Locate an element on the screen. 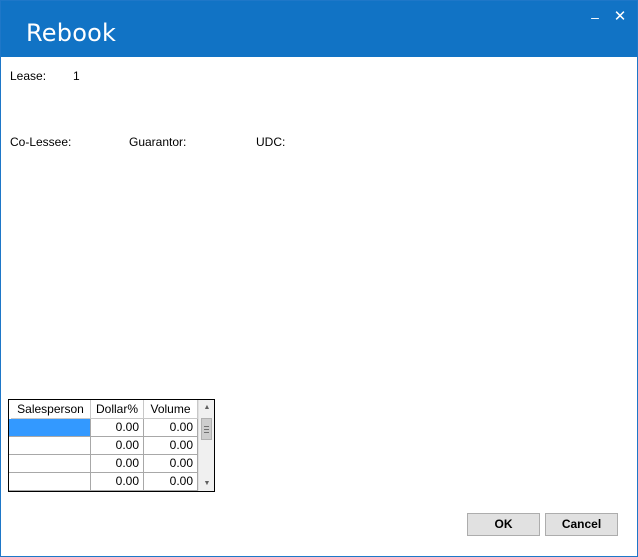 The image size is (638, 557). close-icon: ✕ is located at coordinates (620, 17).